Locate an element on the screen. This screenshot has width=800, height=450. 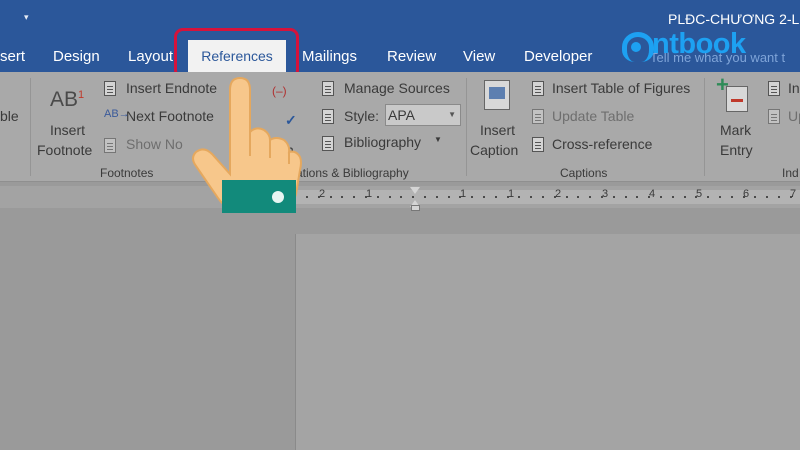
ntbook-logo: ntbook is located at coordinates (697, 46).